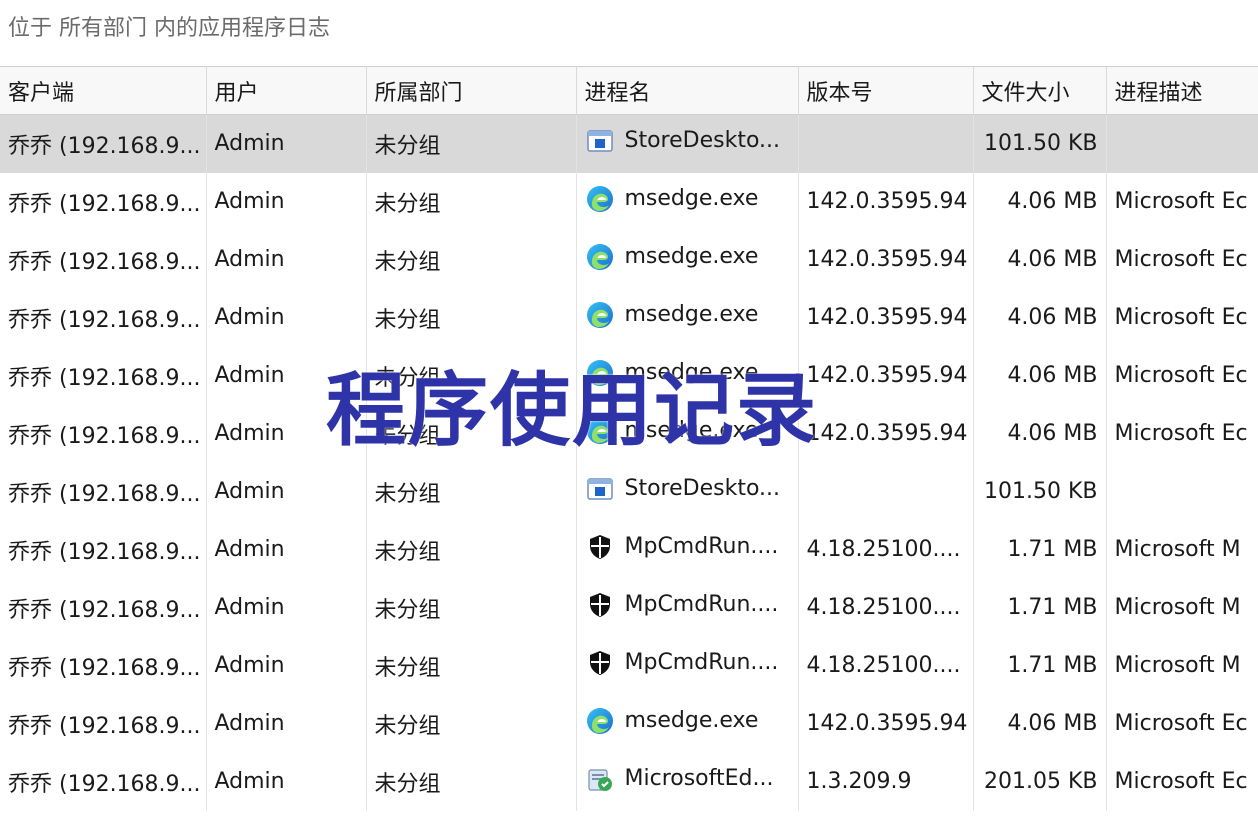 Image resolution: width=1258 pixels, height=824 pixels. I want to click on column-header-user: 用户, so click(286, 90).